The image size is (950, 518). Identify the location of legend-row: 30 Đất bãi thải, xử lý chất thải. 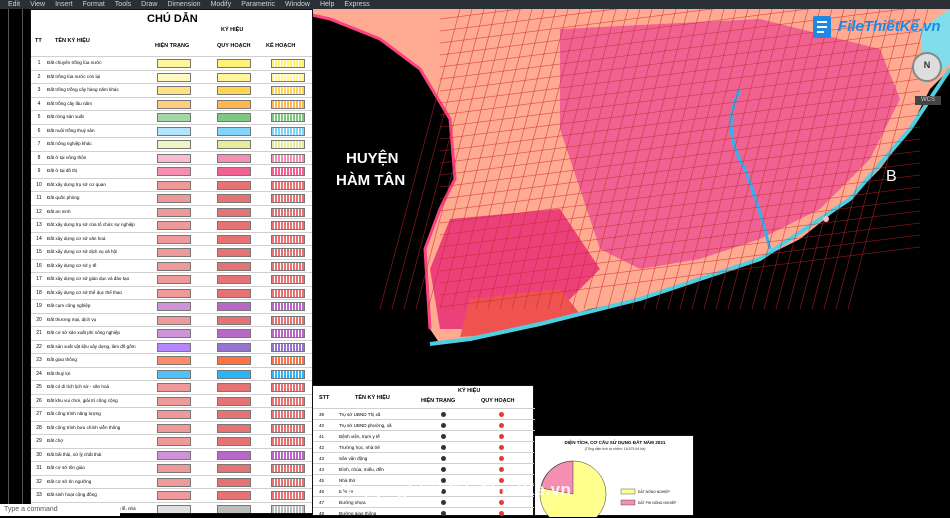
(171, 454).